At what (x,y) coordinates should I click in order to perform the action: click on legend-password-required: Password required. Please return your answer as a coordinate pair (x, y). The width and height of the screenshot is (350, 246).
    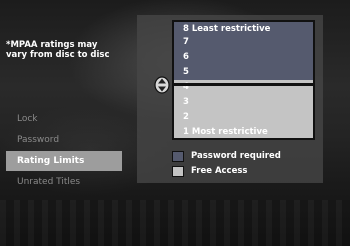
    Looking at the image, I should click on (226, 156).